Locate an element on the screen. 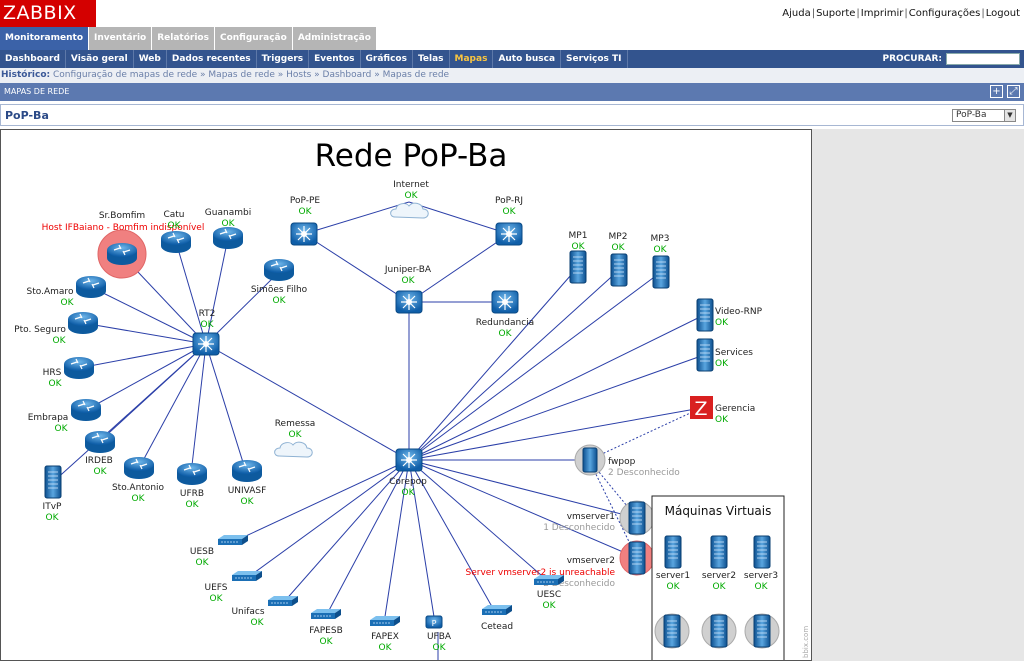 The width and height of the screenshot is (1024, 661). irdeb-router-icon is located at coordinates (100, 442).